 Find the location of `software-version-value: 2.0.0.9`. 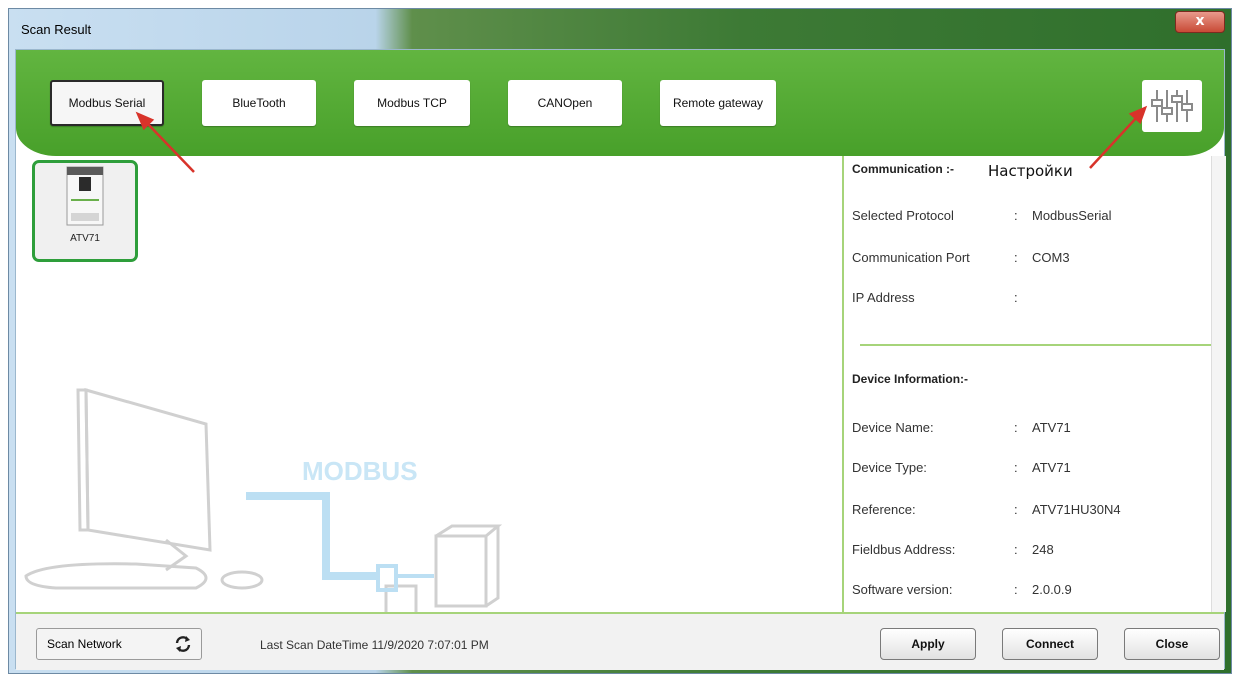

software-version-value: 2.0.0.9 is located at coordinates (1052, 589).